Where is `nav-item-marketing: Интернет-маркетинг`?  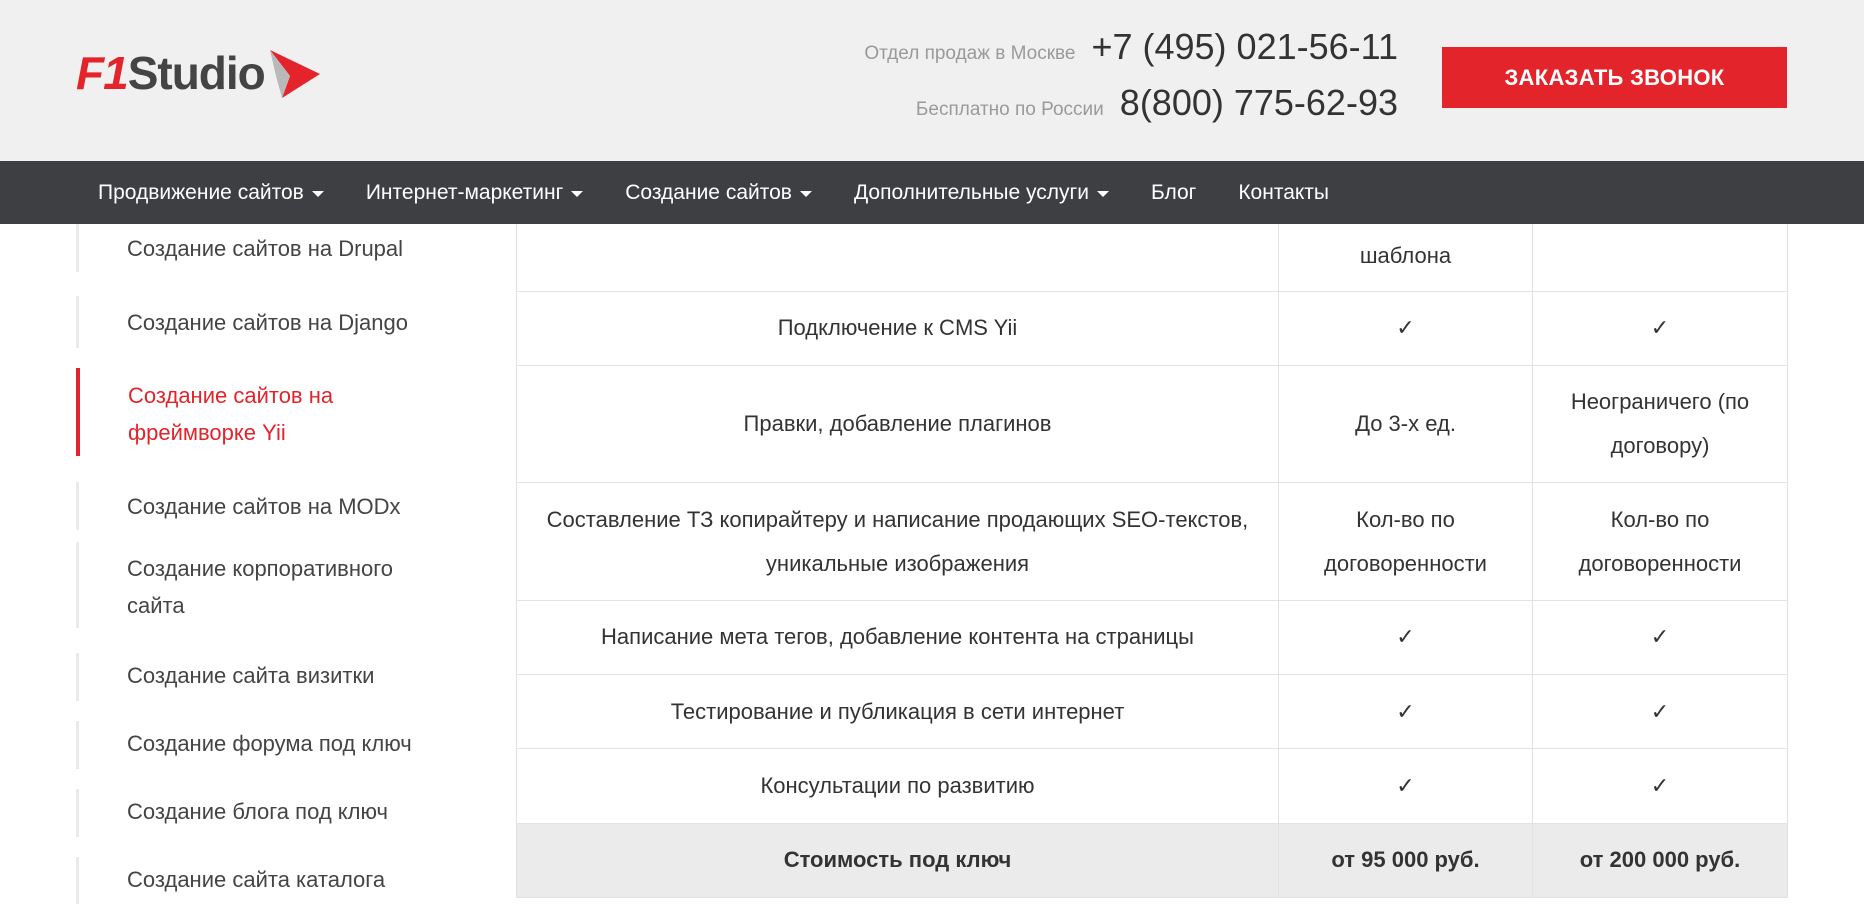 nav-item-marketing: Интернет-маркетинг is located at coordinates (474, 192).